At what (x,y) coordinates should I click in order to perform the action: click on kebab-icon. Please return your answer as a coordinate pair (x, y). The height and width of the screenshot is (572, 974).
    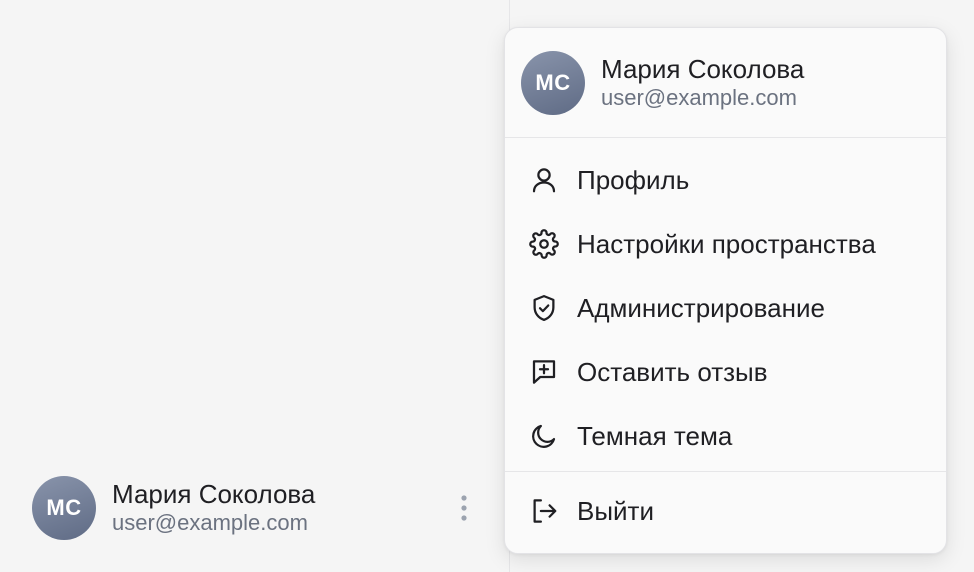
    Looking at the image, I should click on (464, 508).